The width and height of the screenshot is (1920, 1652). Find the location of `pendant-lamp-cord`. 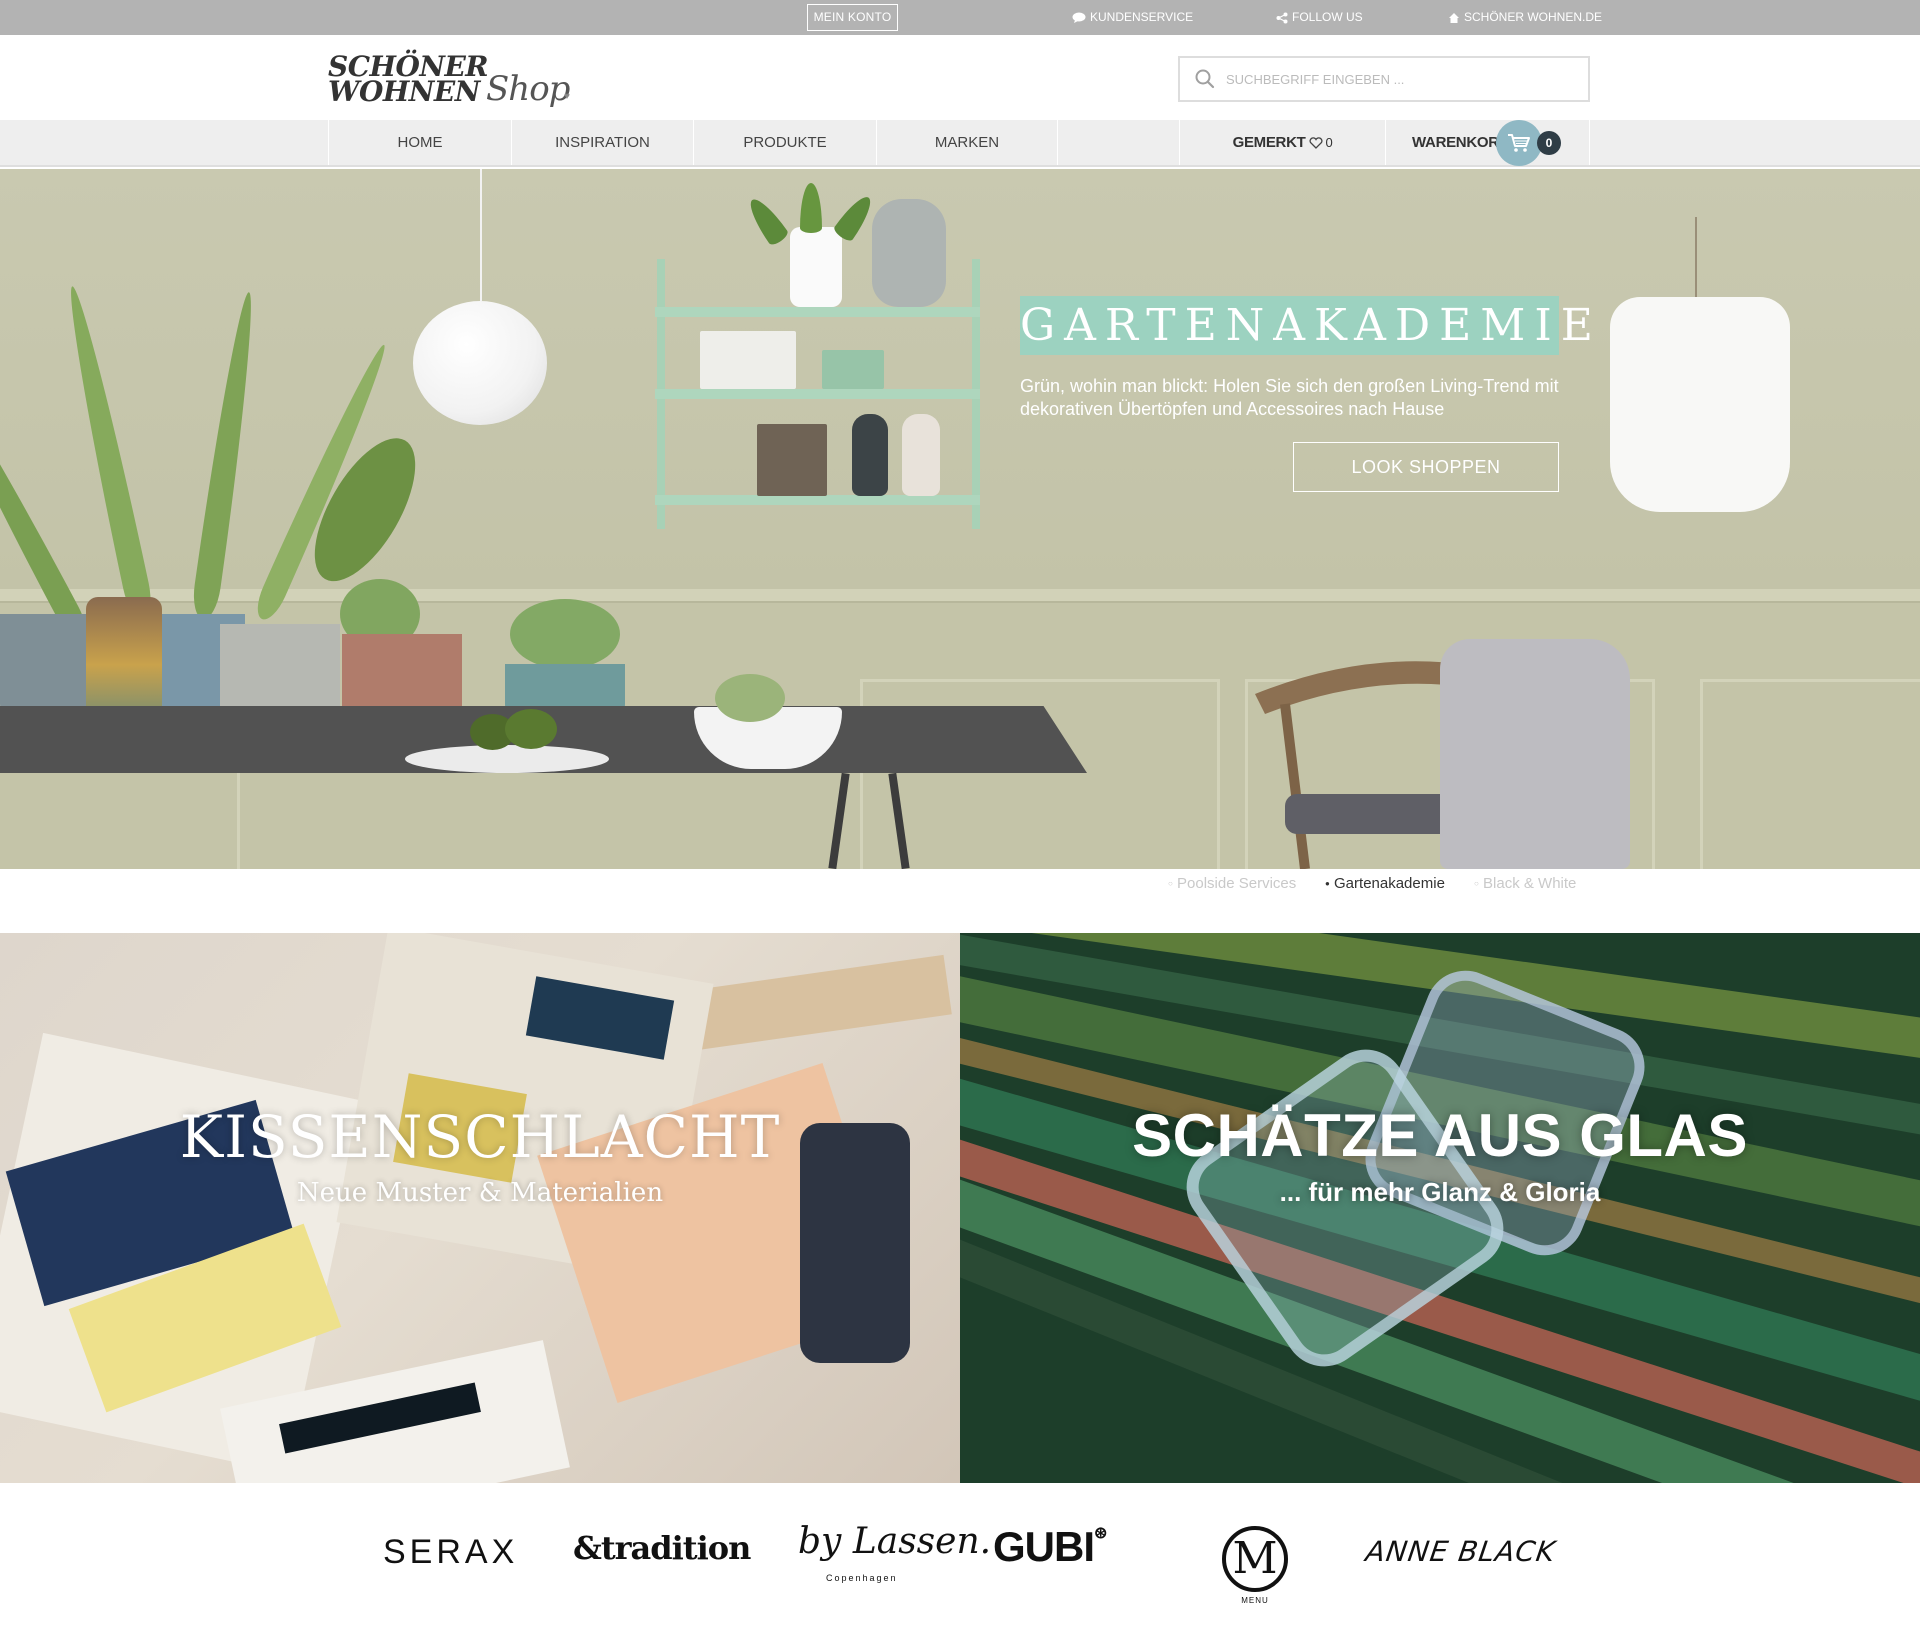

pendant-lamp-cord is located at coordinates (481, 235).